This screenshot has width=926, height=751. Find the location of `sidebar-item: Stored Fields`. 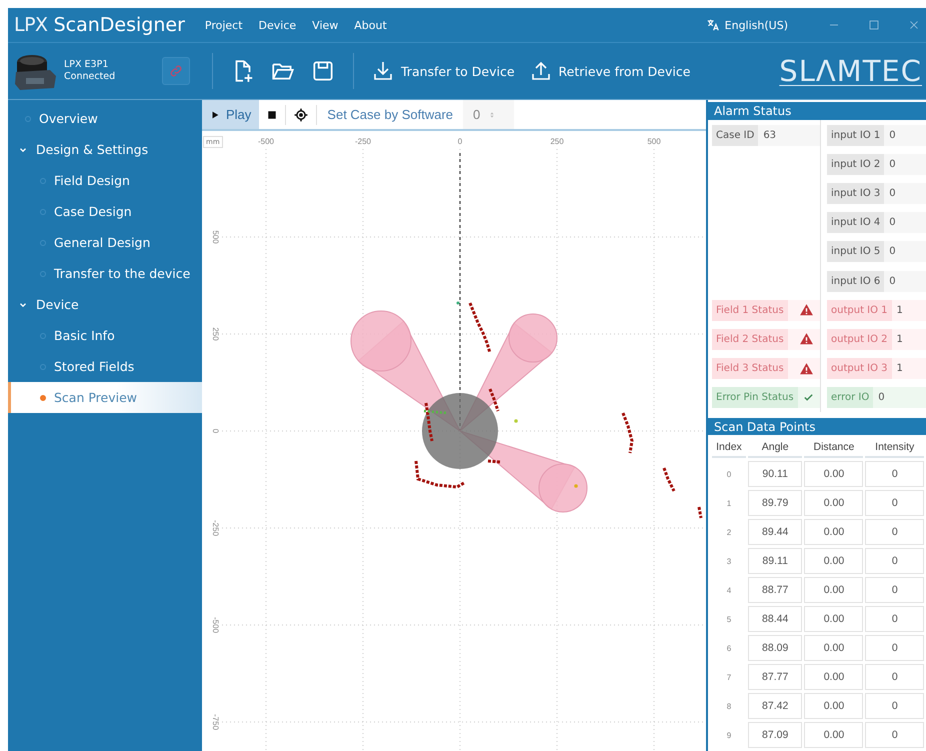

sidebar-item: Stored Fields is located at coordinates (105, 366).